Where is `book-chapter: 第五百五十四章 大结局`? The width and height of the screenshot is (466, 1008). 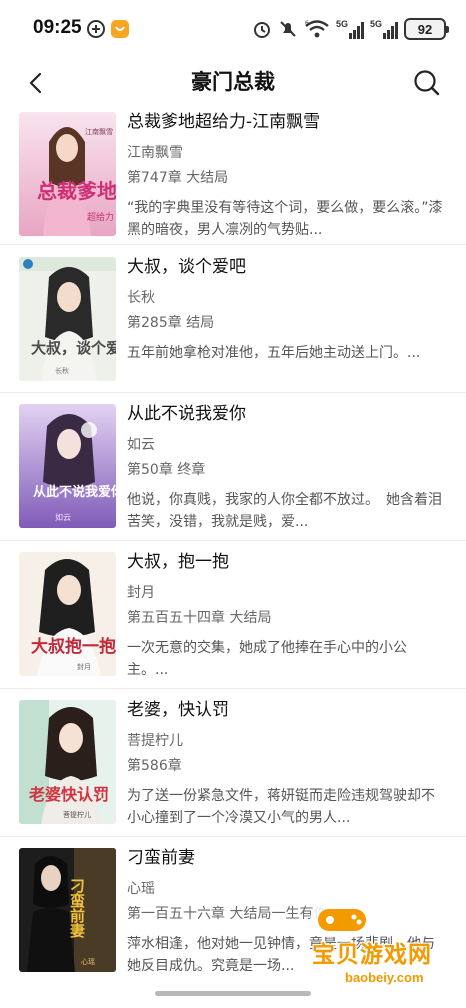
book-chapter: 第五百五十四章 大结局 is located at coordinates (199, 618).